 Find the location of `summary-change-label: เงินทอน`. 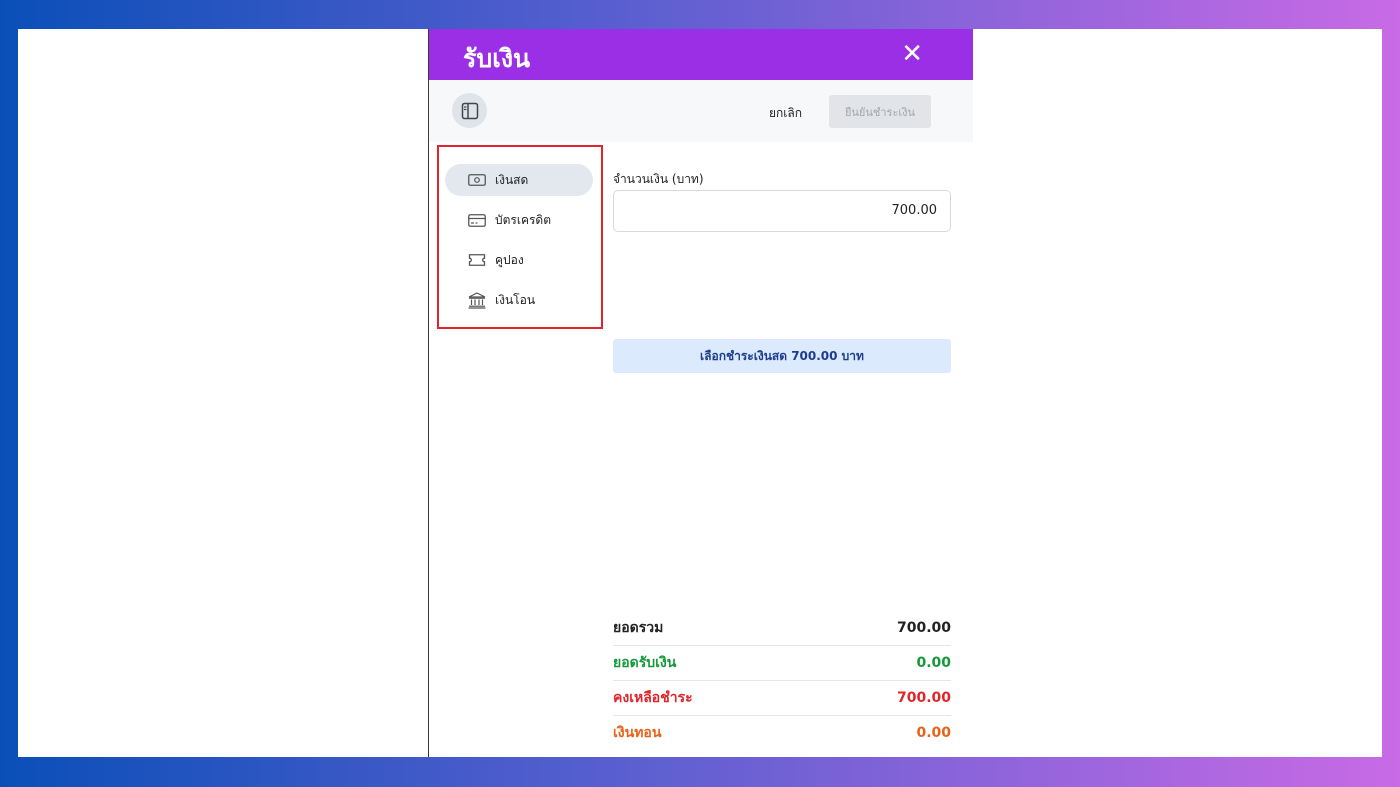

summary-change-label: เงินทอน is located at coordinates (637, 733).